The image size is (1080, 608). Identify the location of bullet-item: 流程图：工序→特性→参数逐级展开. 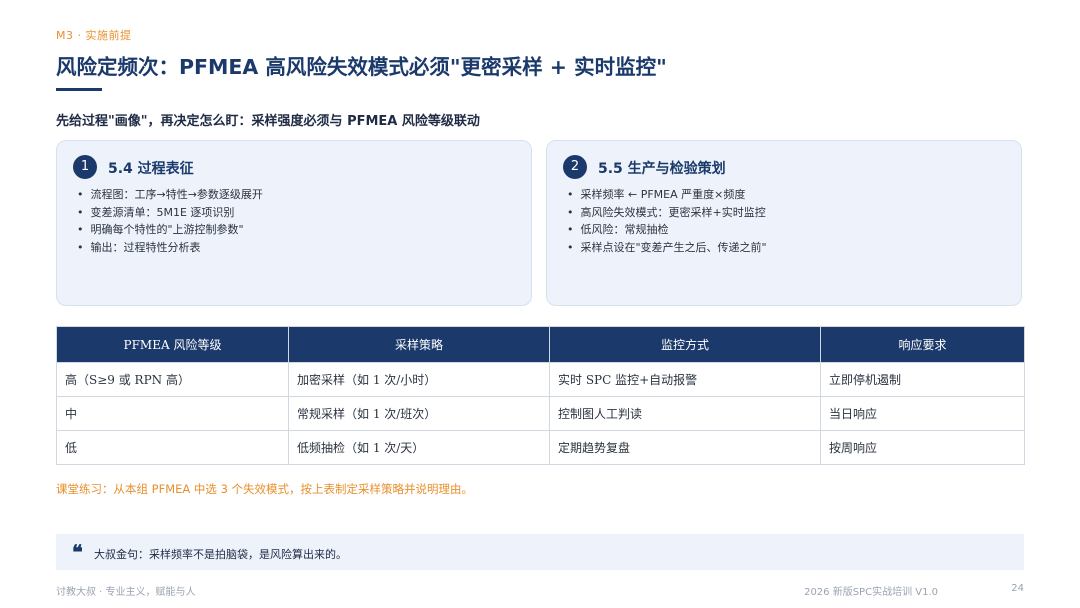
(170, 195).